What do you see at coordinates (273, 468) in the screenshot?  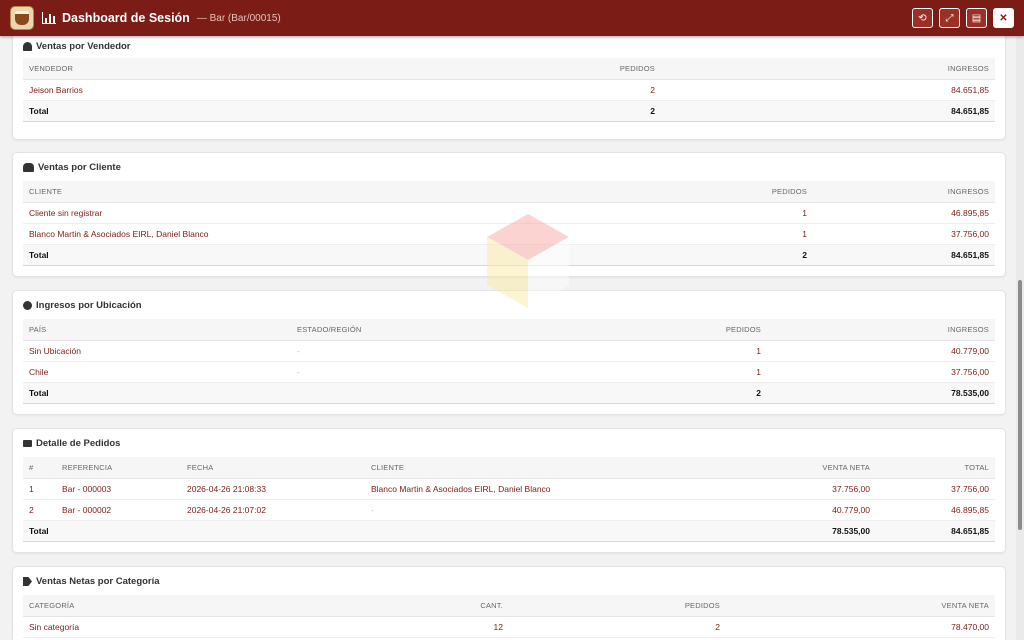 I see `col-fecha: FECHA` at bounding box center [273, 468].